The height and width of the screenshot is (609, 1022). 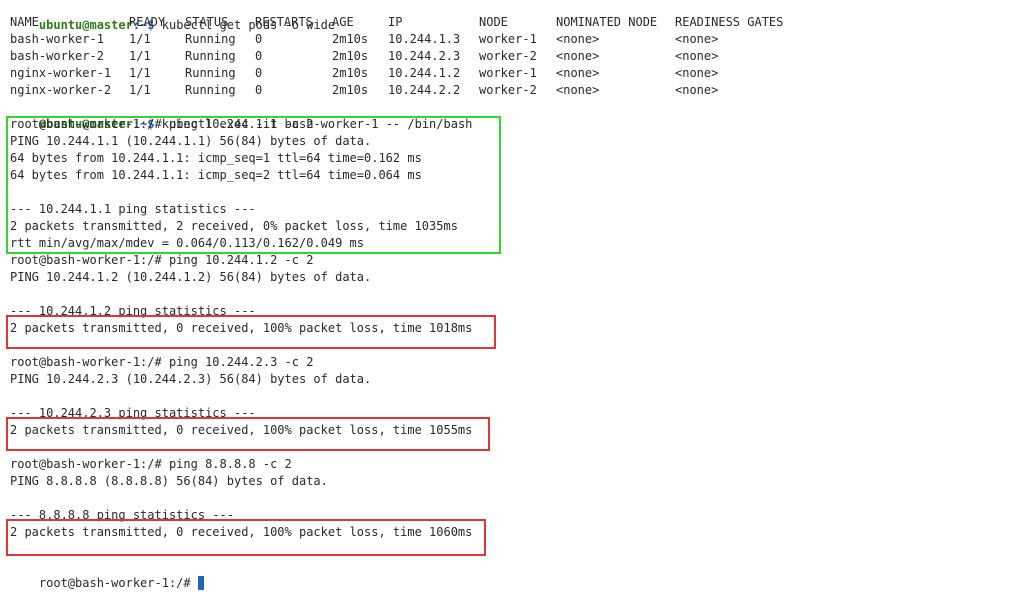 What do you see at coordinates (57, 56) in the screenshot?
I see `cell-name: bash-worker-2` at bounding box center [57, 56].